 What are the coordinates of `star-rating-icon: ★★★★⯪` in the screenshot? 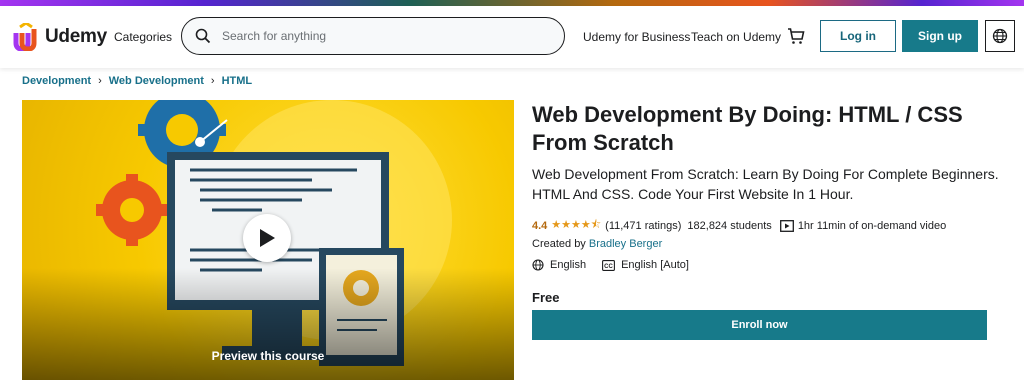 It's located at (576, 225).